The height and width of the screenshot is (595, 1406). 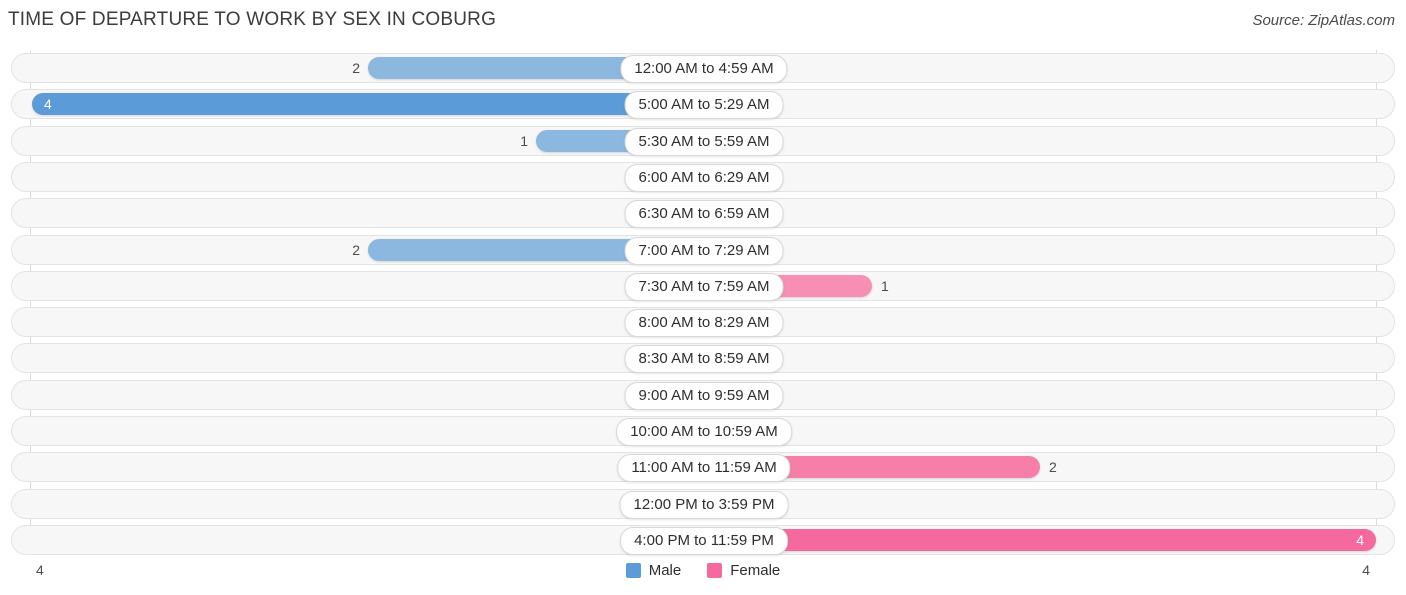 I want to click on bar-track: 009:00 AM to 9:59 AM, so click(x=704, y=395).